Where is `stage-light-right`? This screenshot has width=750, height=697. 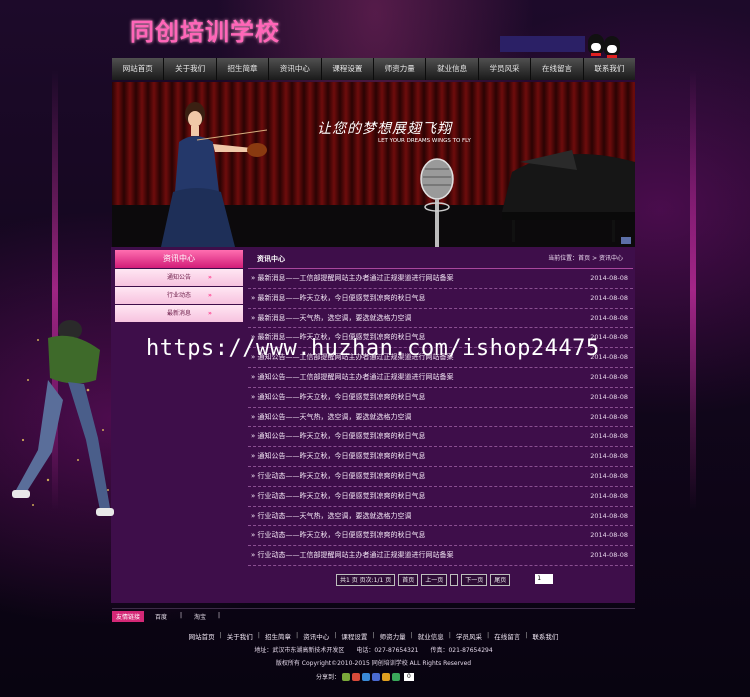
stage-light-right is located at coordinates (693, 290).